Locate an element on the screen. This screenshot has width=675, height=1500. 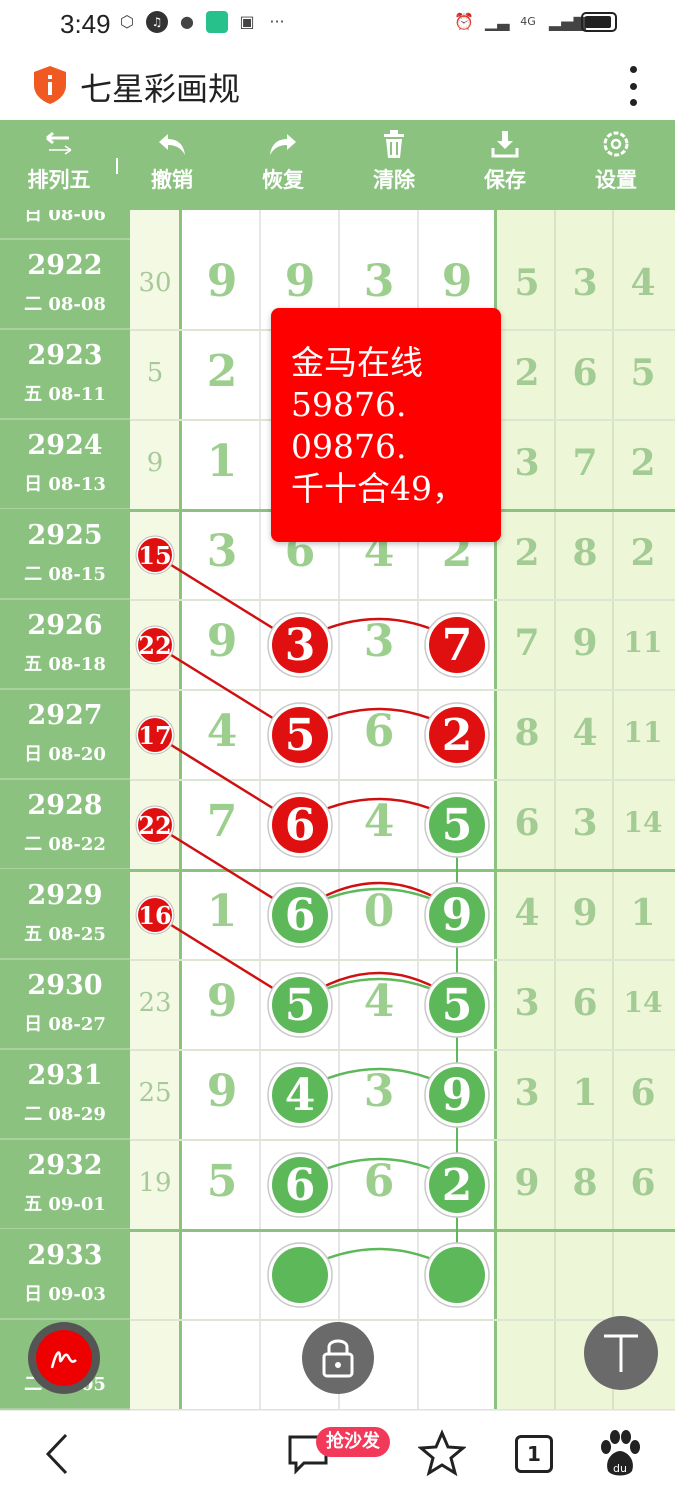
undo-button: 撤销 is located at coordinates (172, 161).